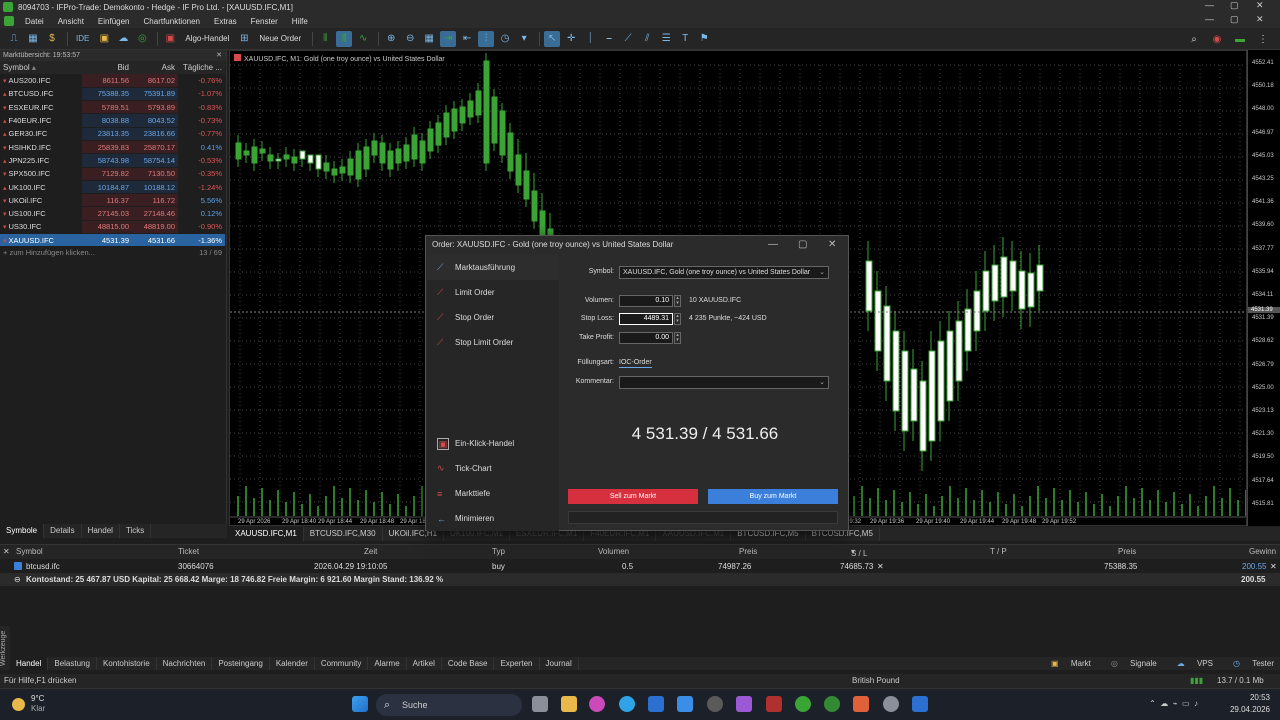 The height and width of the screenshot is (720, 1280). I want to click on line-chart-icon: ∿, so click(363, 39).